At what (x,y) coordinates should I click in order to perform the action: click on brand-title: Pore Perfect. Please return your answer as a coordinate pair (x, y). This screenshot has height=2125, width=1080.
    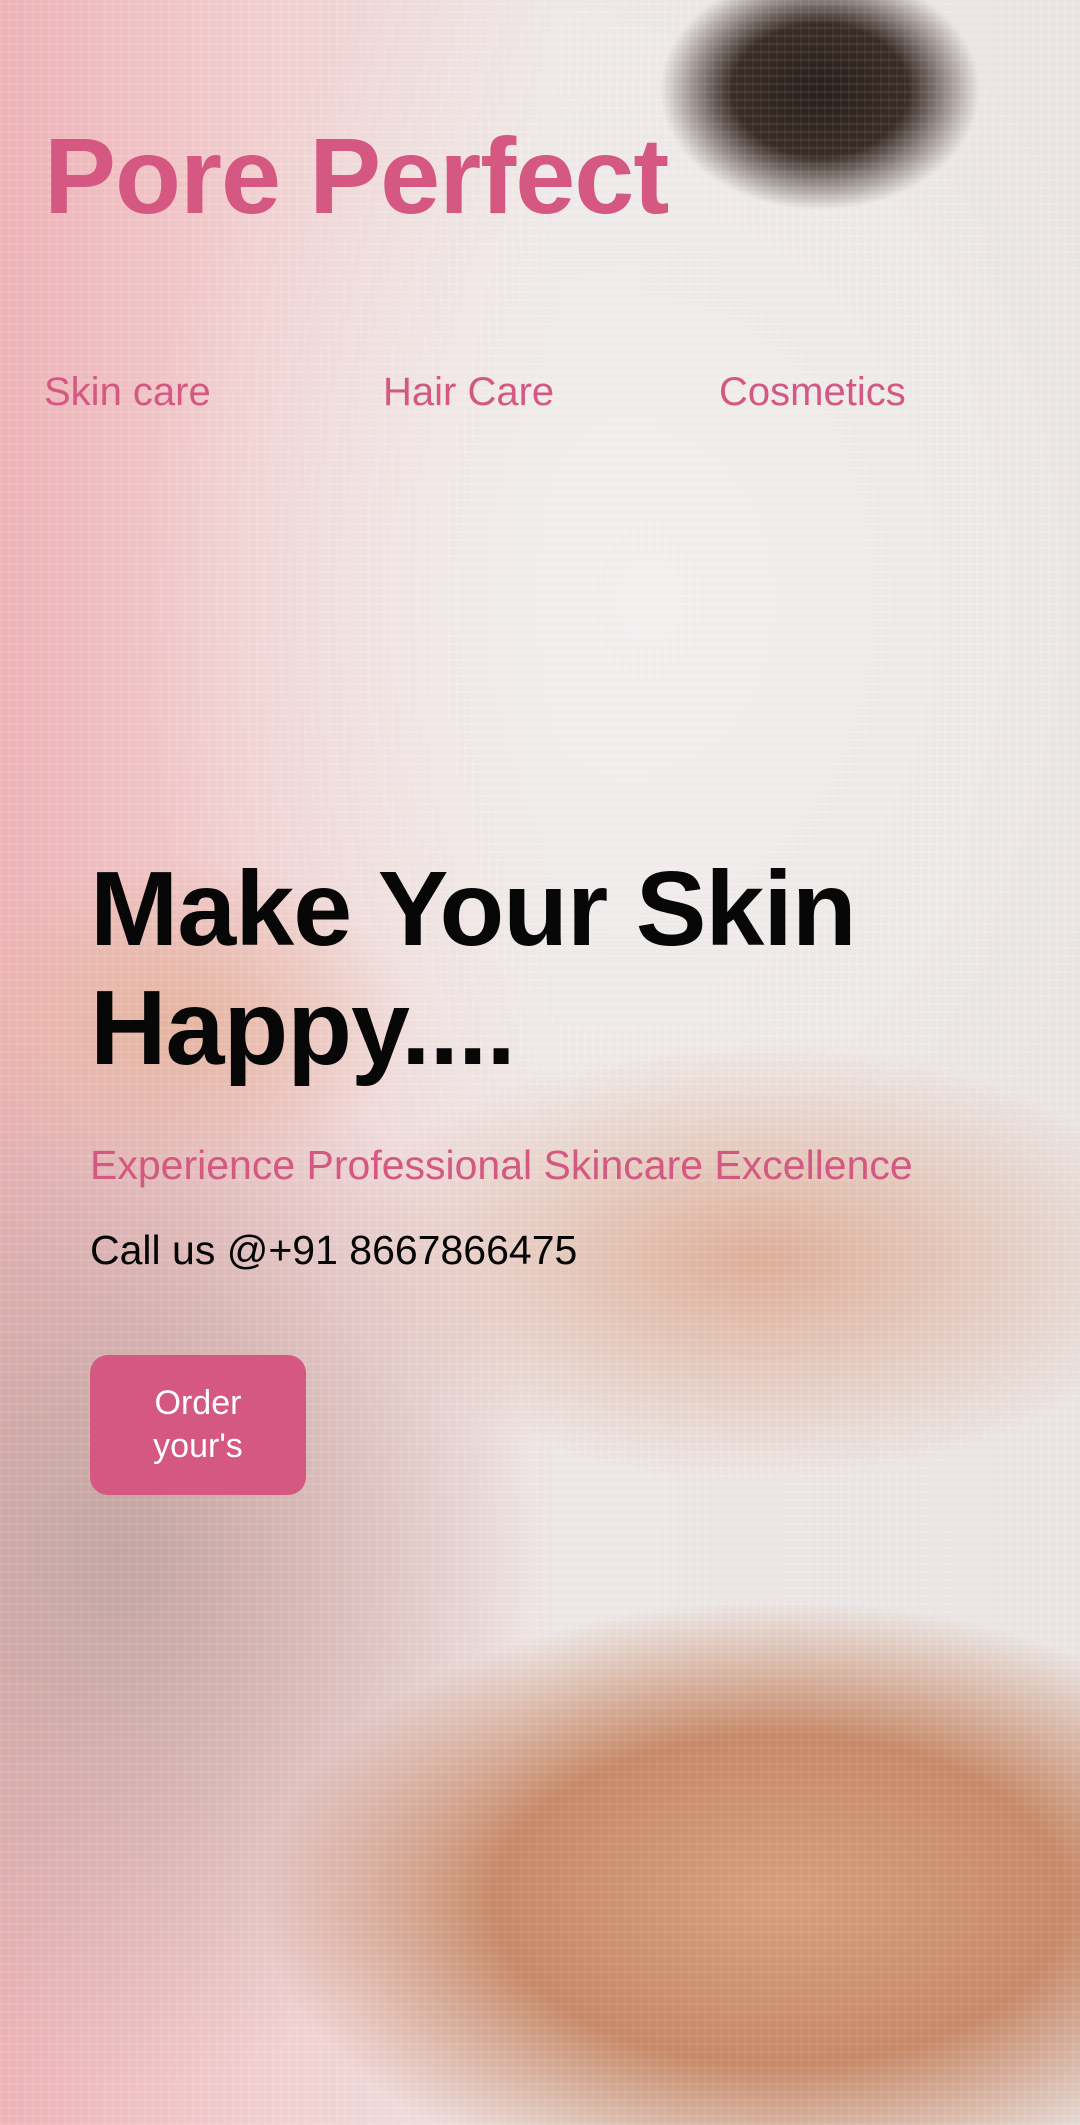
    Looking at the image, I should click on (356, 175).